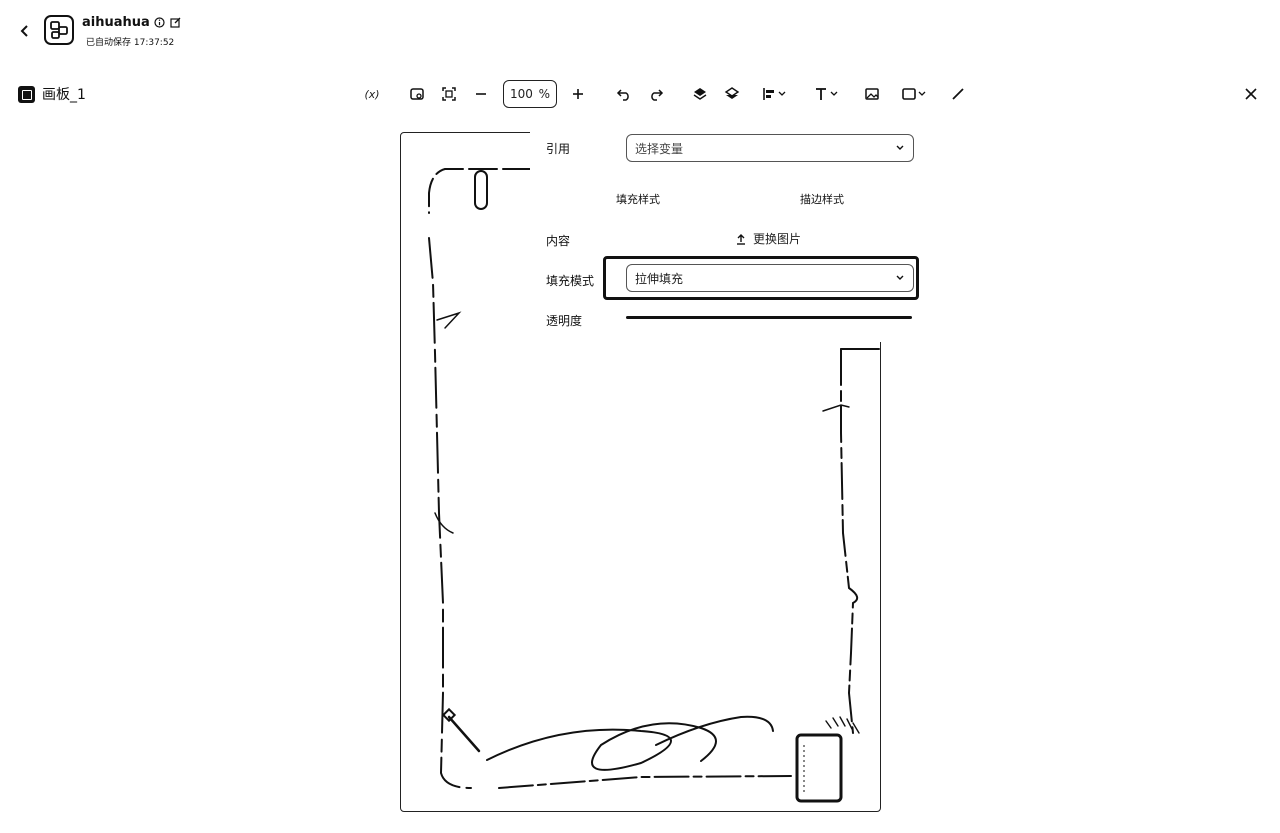  I want to click on fill-mode-label: 填充模式, so click(570, 281).